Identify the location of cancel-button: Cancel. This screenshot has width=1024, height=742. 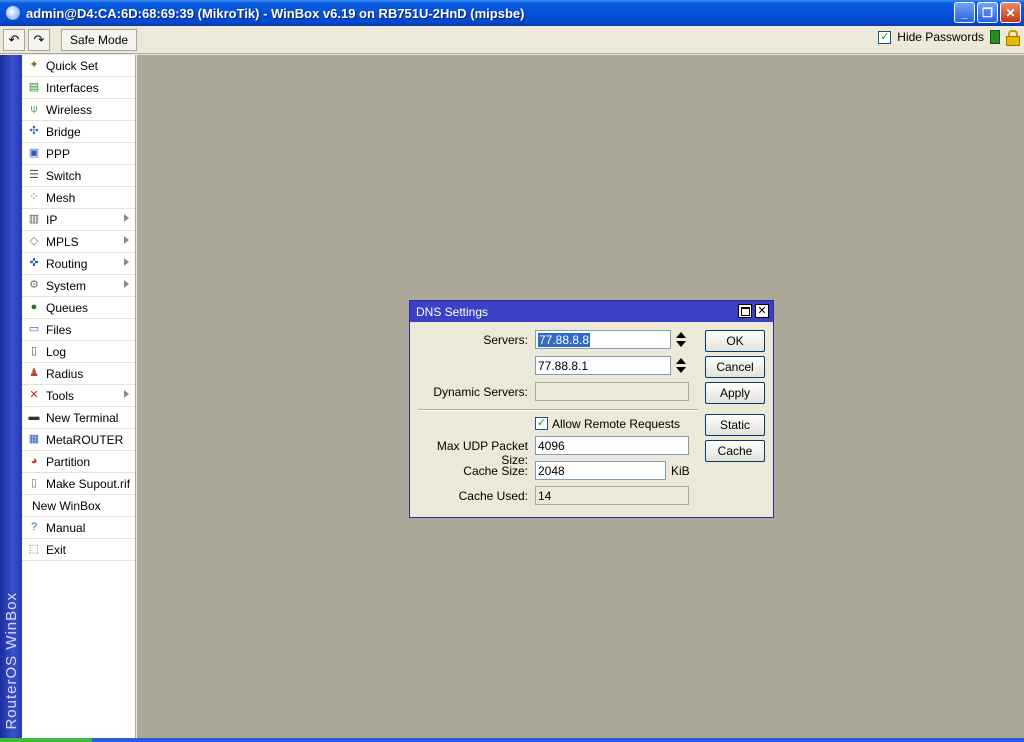
(735, 367).